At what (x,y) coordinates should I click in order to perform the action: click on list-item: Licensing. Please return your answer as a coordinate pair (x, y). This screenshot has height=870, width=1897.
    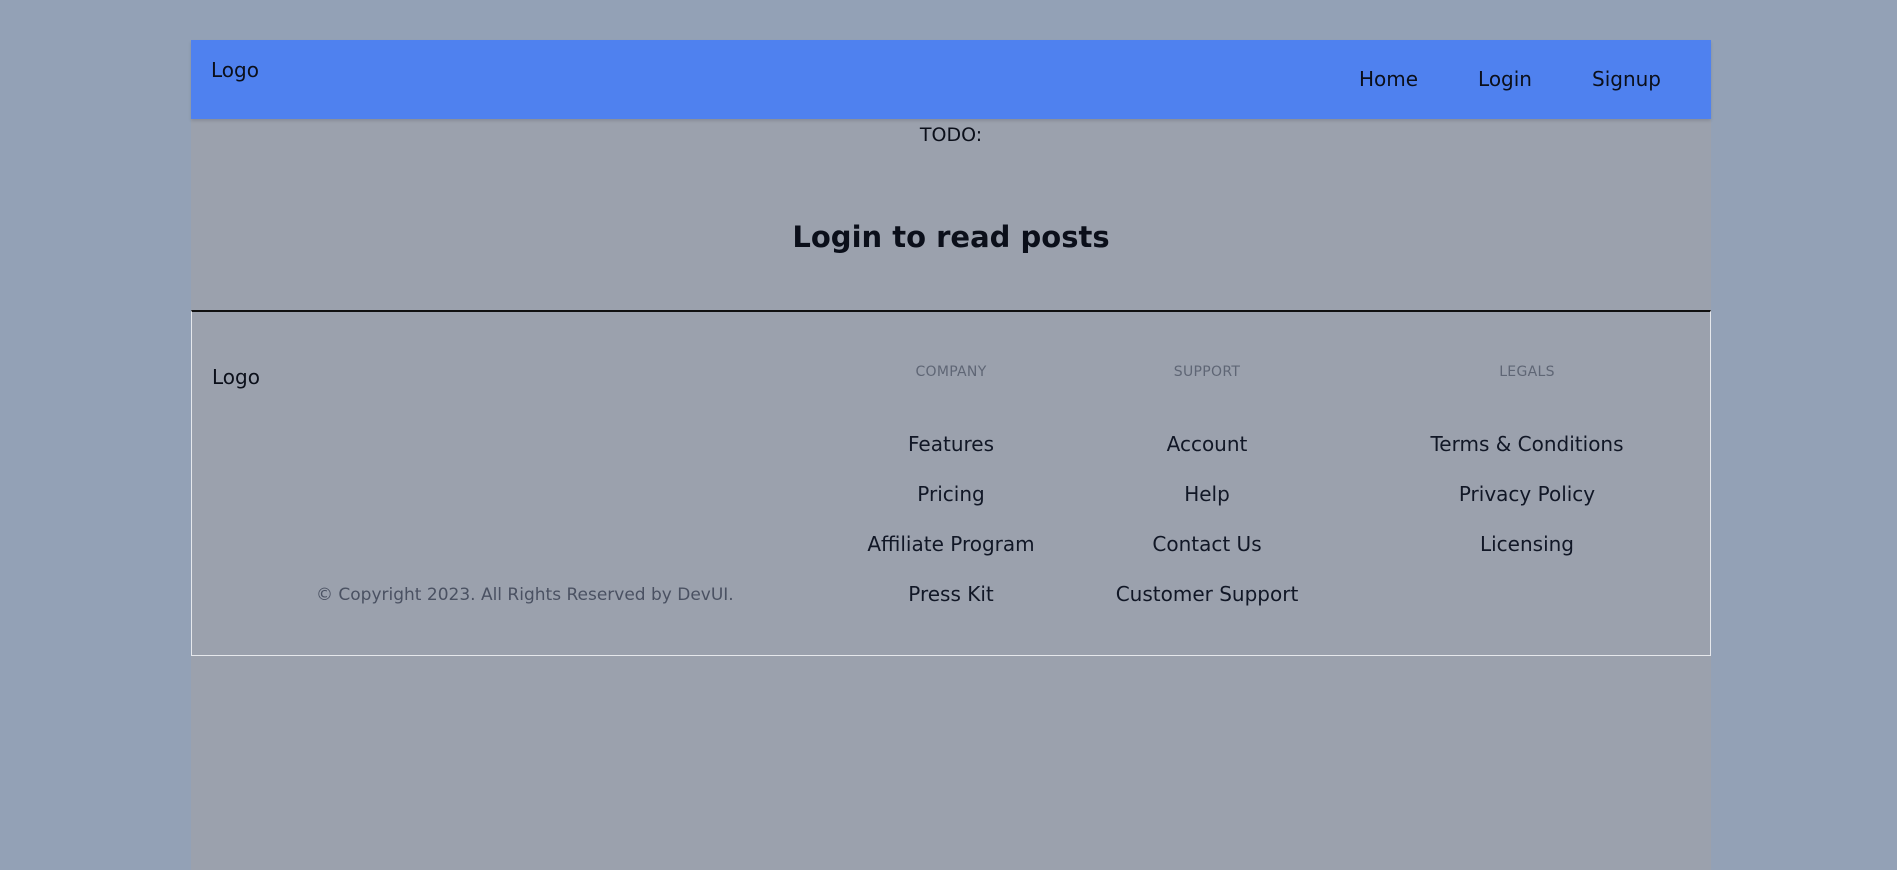
    Looking at the image, I should click on (1526, 557).